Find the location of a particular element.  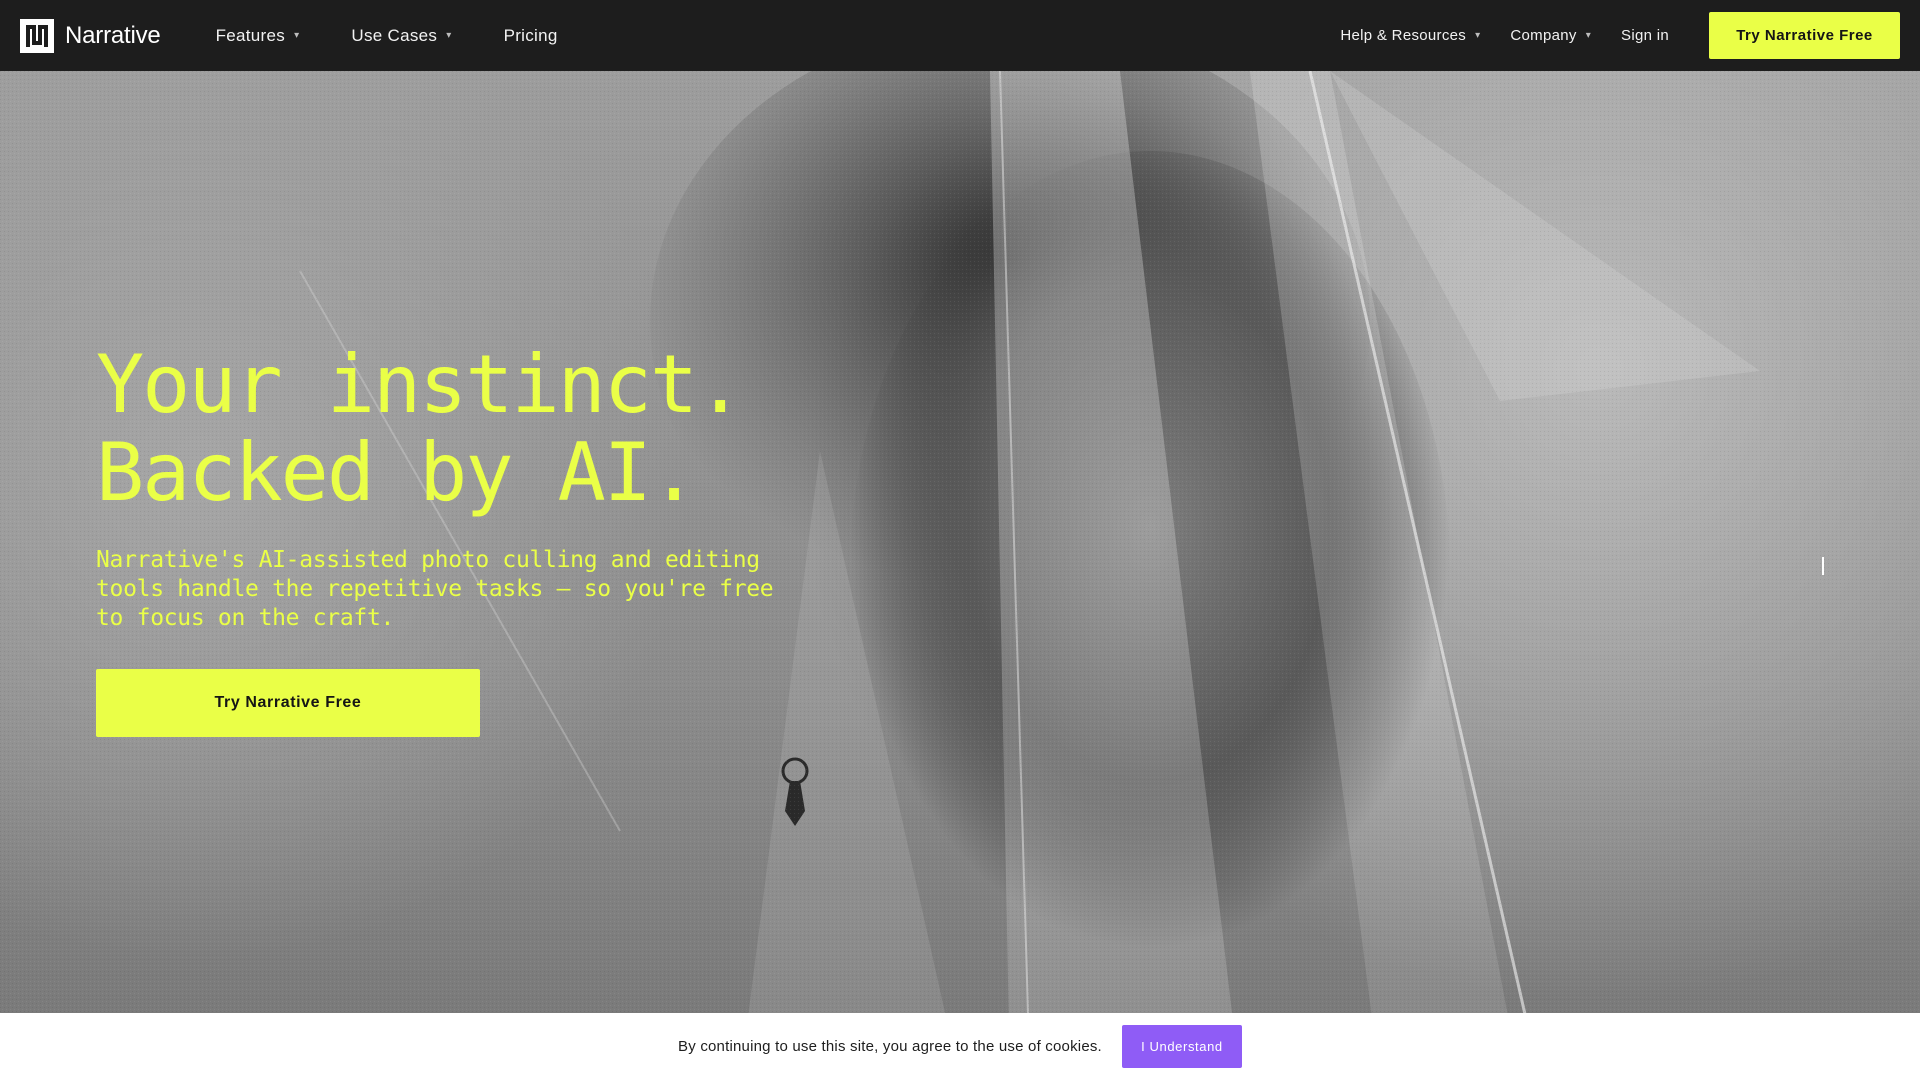

nav-features-label: Features is located at coordinates (250, 35).